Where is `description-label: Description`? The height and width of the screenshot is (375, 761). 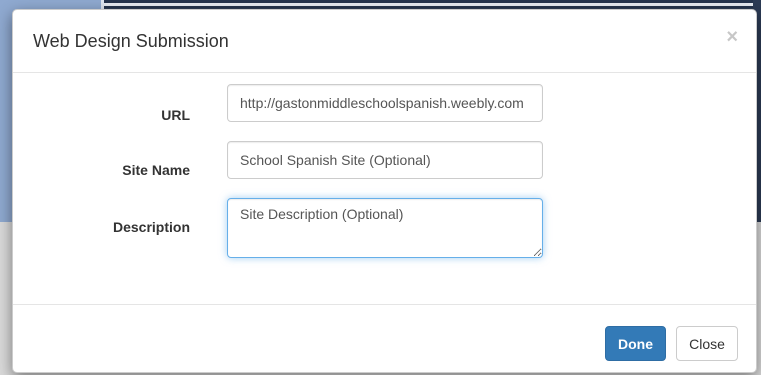 description-label: Description is located at coordinates (151, 227).